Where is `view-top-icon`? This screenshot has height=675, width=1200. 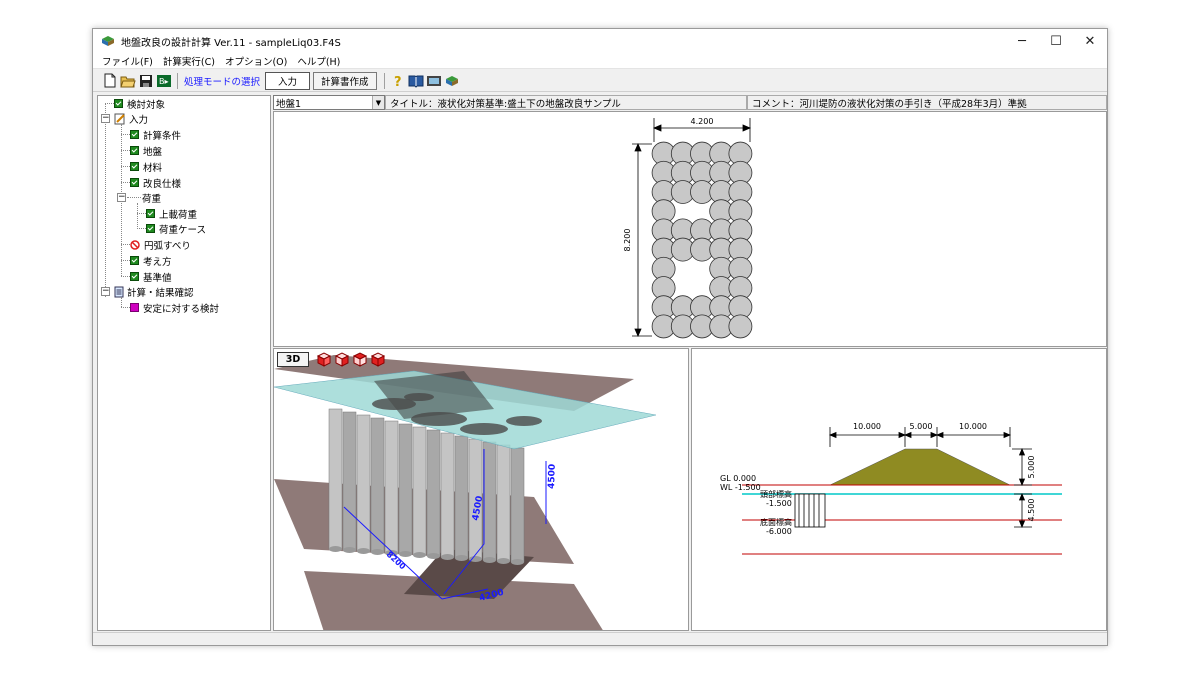
view-top-icon is located at coordinates (360, 359).